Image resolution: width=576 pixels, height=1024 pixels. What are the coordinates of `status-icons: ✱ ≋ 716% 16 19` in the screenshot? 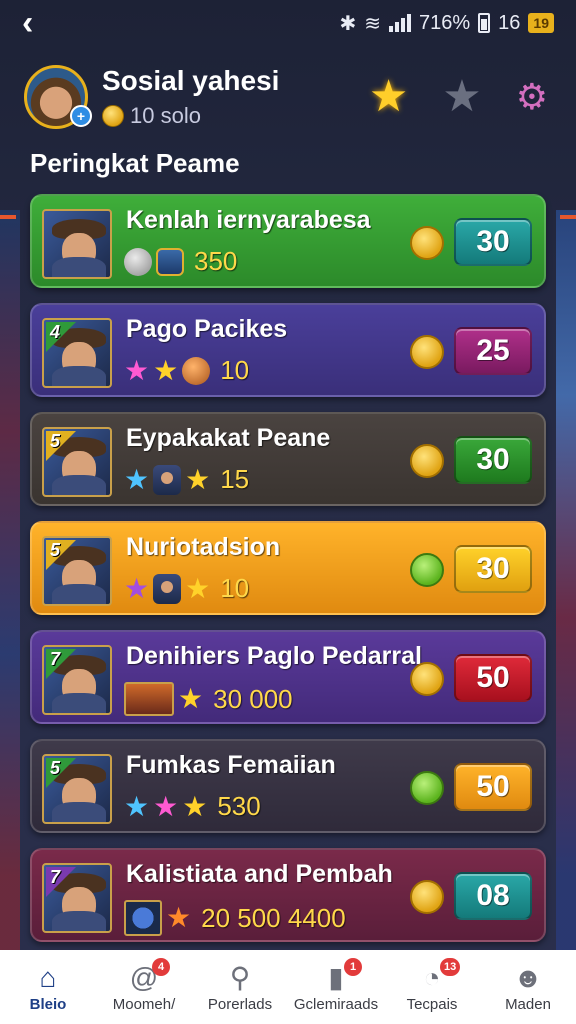 It's located at (446, 23).